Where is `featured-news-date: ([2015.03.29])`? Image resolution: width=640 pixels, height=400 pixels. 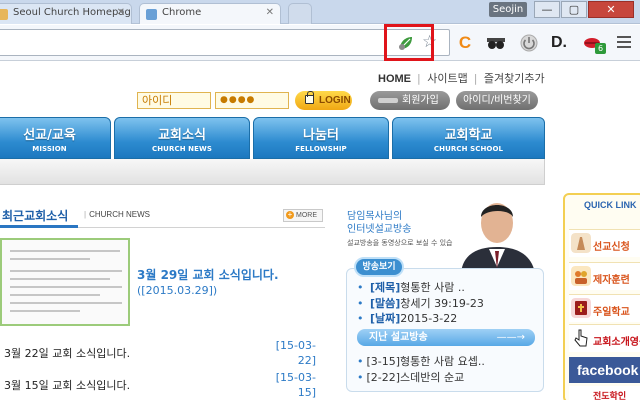 featured-news-date: ([2015.03.29]) is located at coordinates (177, 290).